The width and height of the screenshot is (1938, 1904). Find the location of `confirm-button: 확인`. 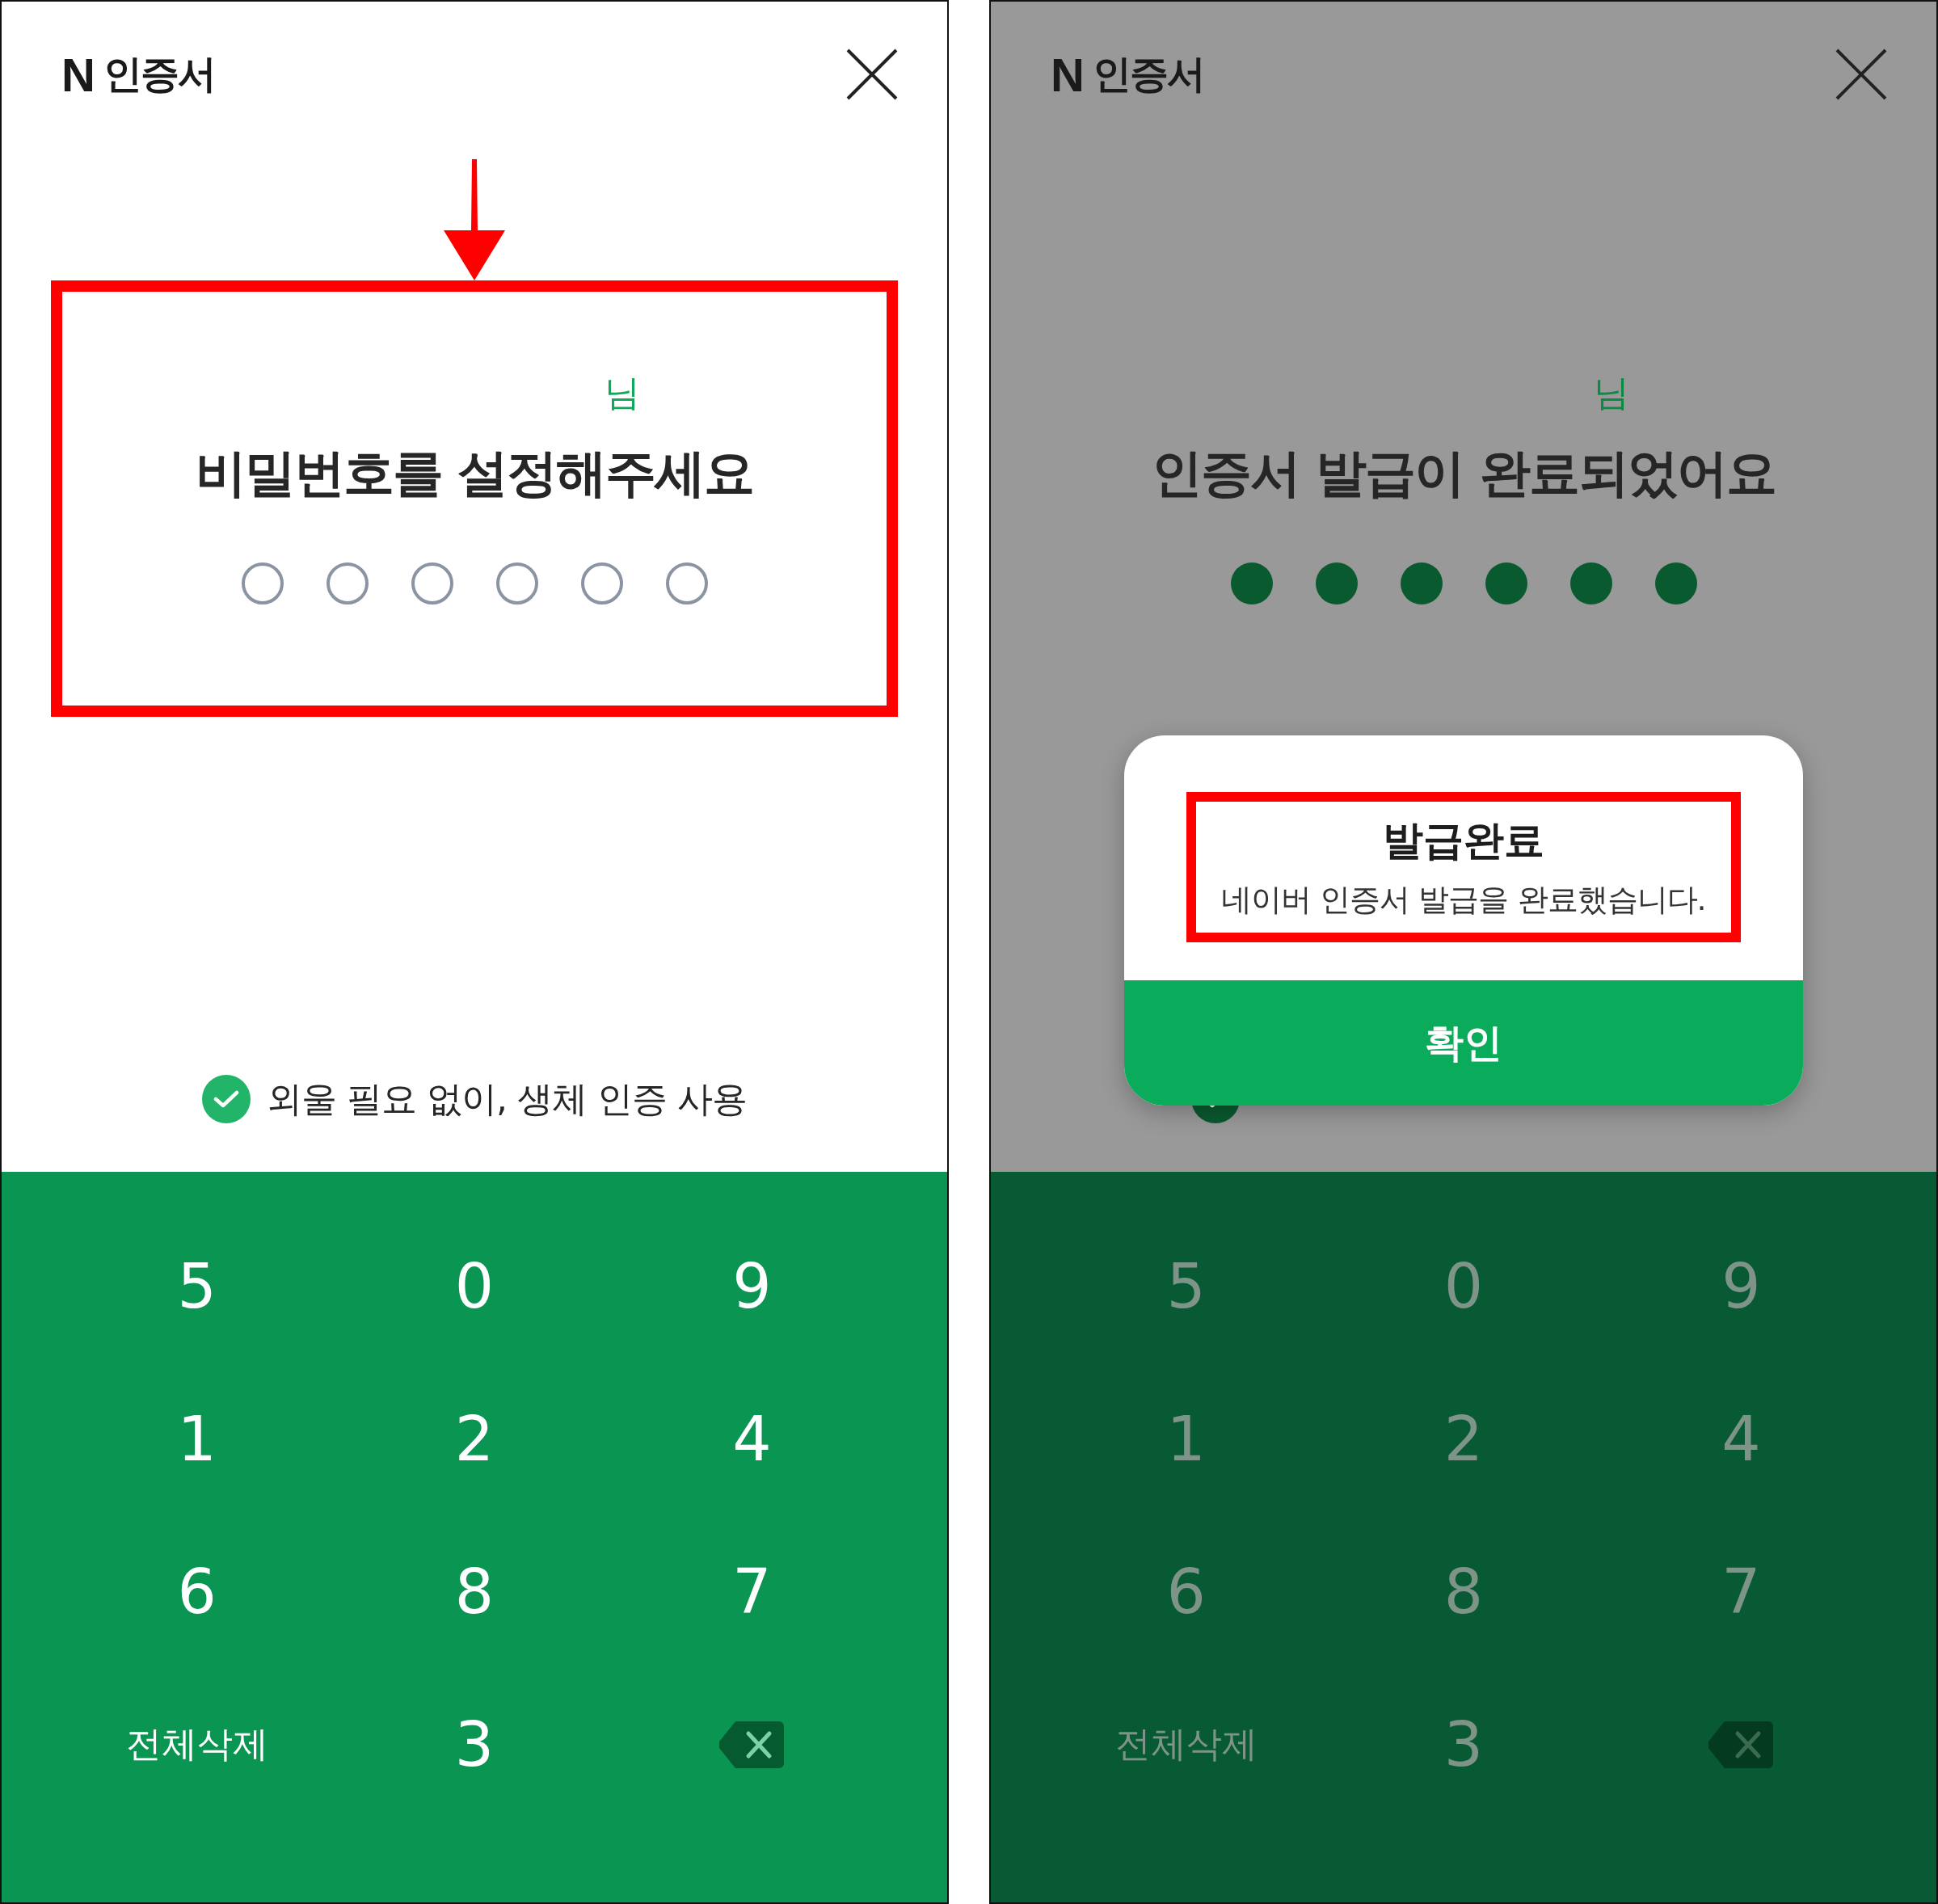

confirm-button: 확인 is located at coordinates (1463, 1043).